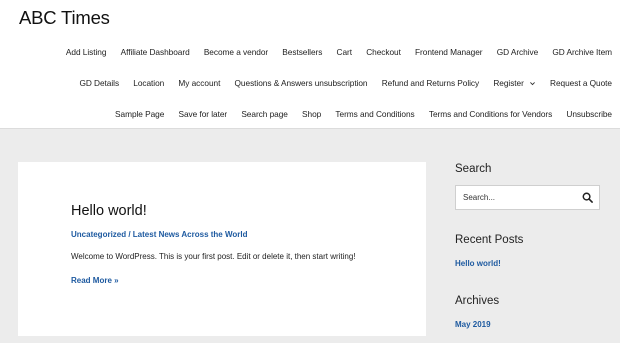 The width and height of the screenshot is (620, 343). What do you see at coordinates (477, 301) in the screenshot?
I see `archives-title: Archives` at bounding box center [477, 301].